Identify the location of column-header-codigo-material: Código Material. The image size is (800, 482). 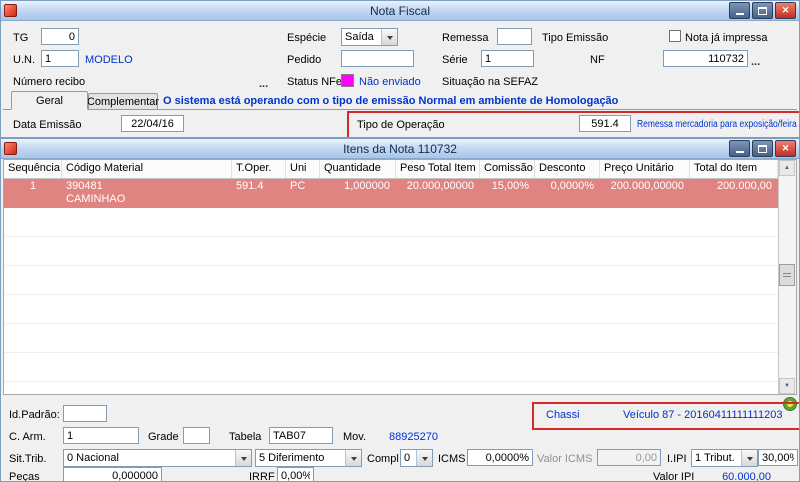
(147, 169).